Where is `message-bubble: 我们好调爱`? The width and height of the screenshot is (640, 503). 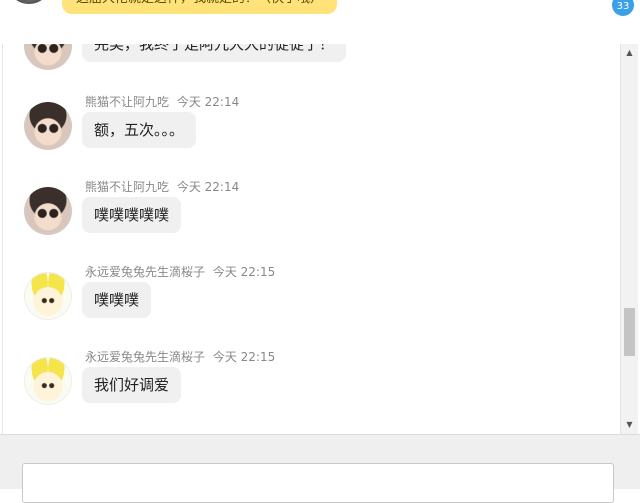 message-bubble: 我们好调爱 is located at coordinates (132, 385).